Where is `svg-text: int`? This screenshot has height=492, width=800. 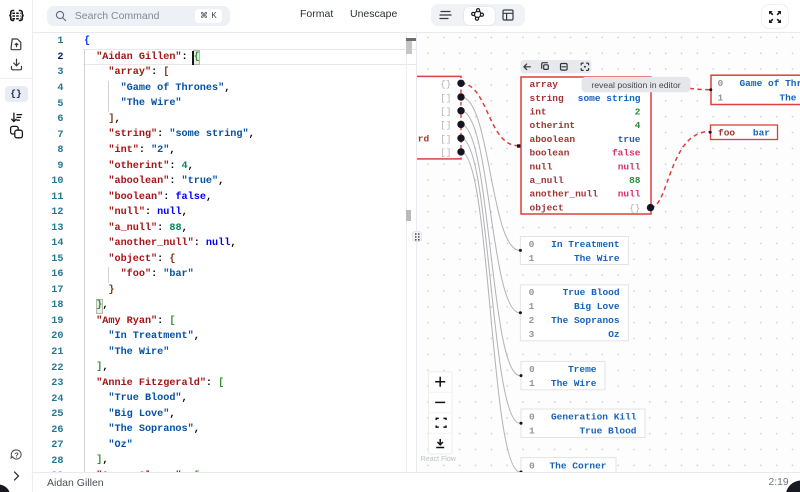 svg-text: int is located at coordinates (538, 112).